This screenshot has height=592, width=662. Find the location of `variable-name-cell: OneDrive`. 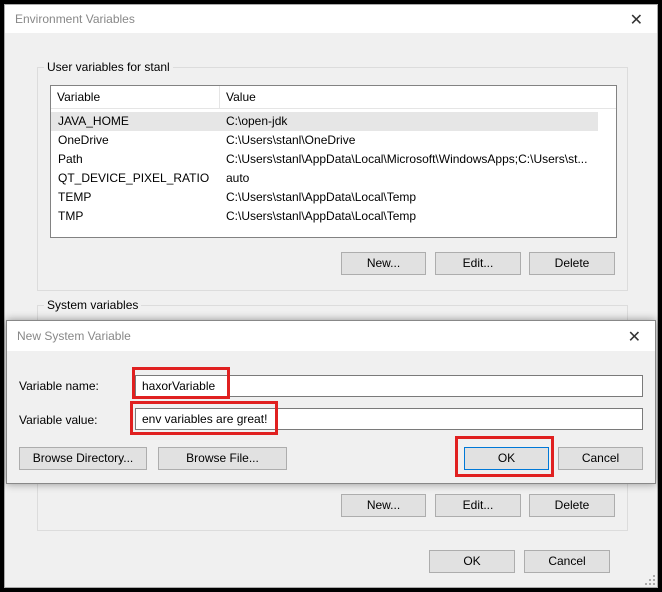

variable-name-cell: OneDrive is located at coordinates (83, 140).